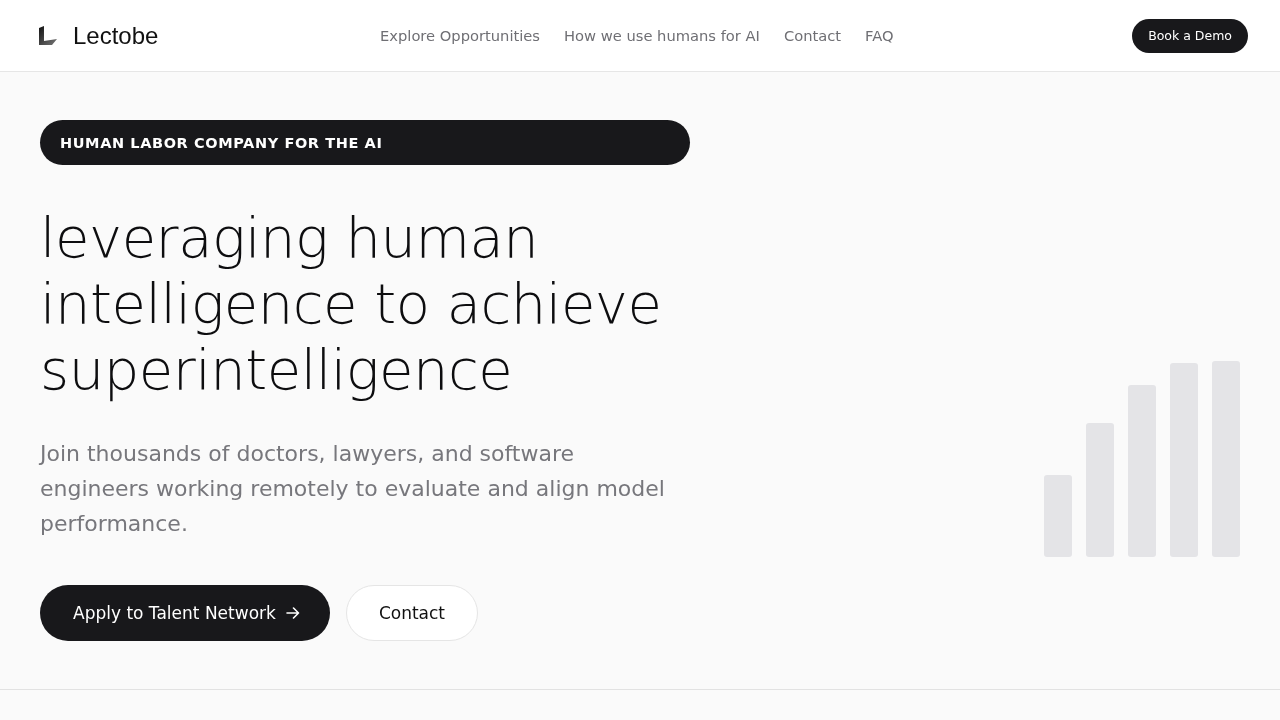 The height and width of the screenshot is (720, 1280). Describe the element at coordinates (1190, 35) in the screenshot. I see `book-demo-button: Book a Demo` at that location.